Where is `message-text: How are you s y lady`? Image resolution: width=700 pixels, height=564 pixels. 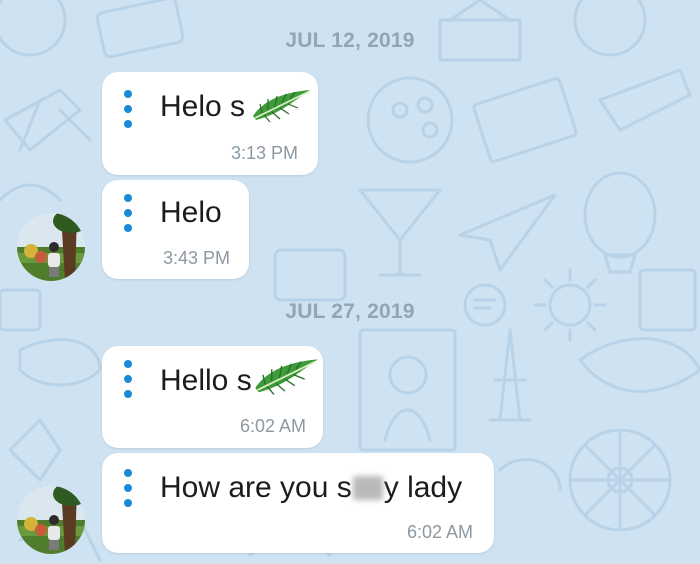 message-text: How are you s y lady is located at coordinates (311, 488).